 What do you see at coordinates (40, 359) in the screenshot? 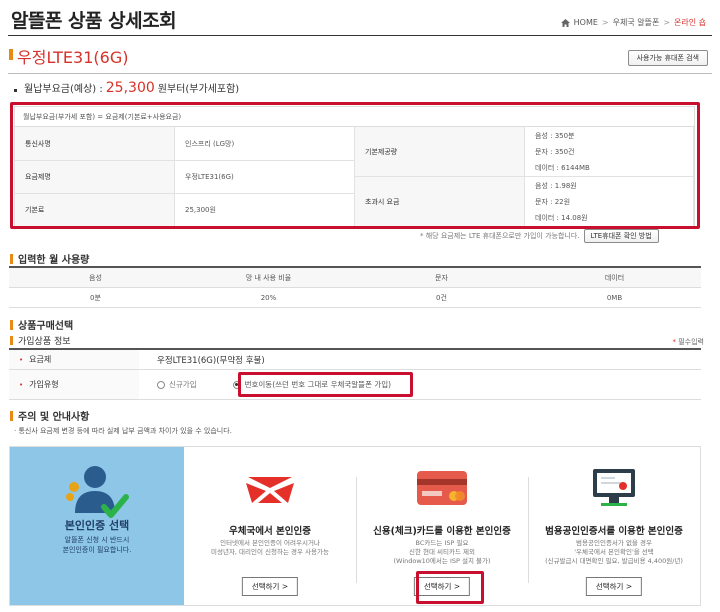
I see `plan-row-label: 요금제` at bounding box center [40, 359].